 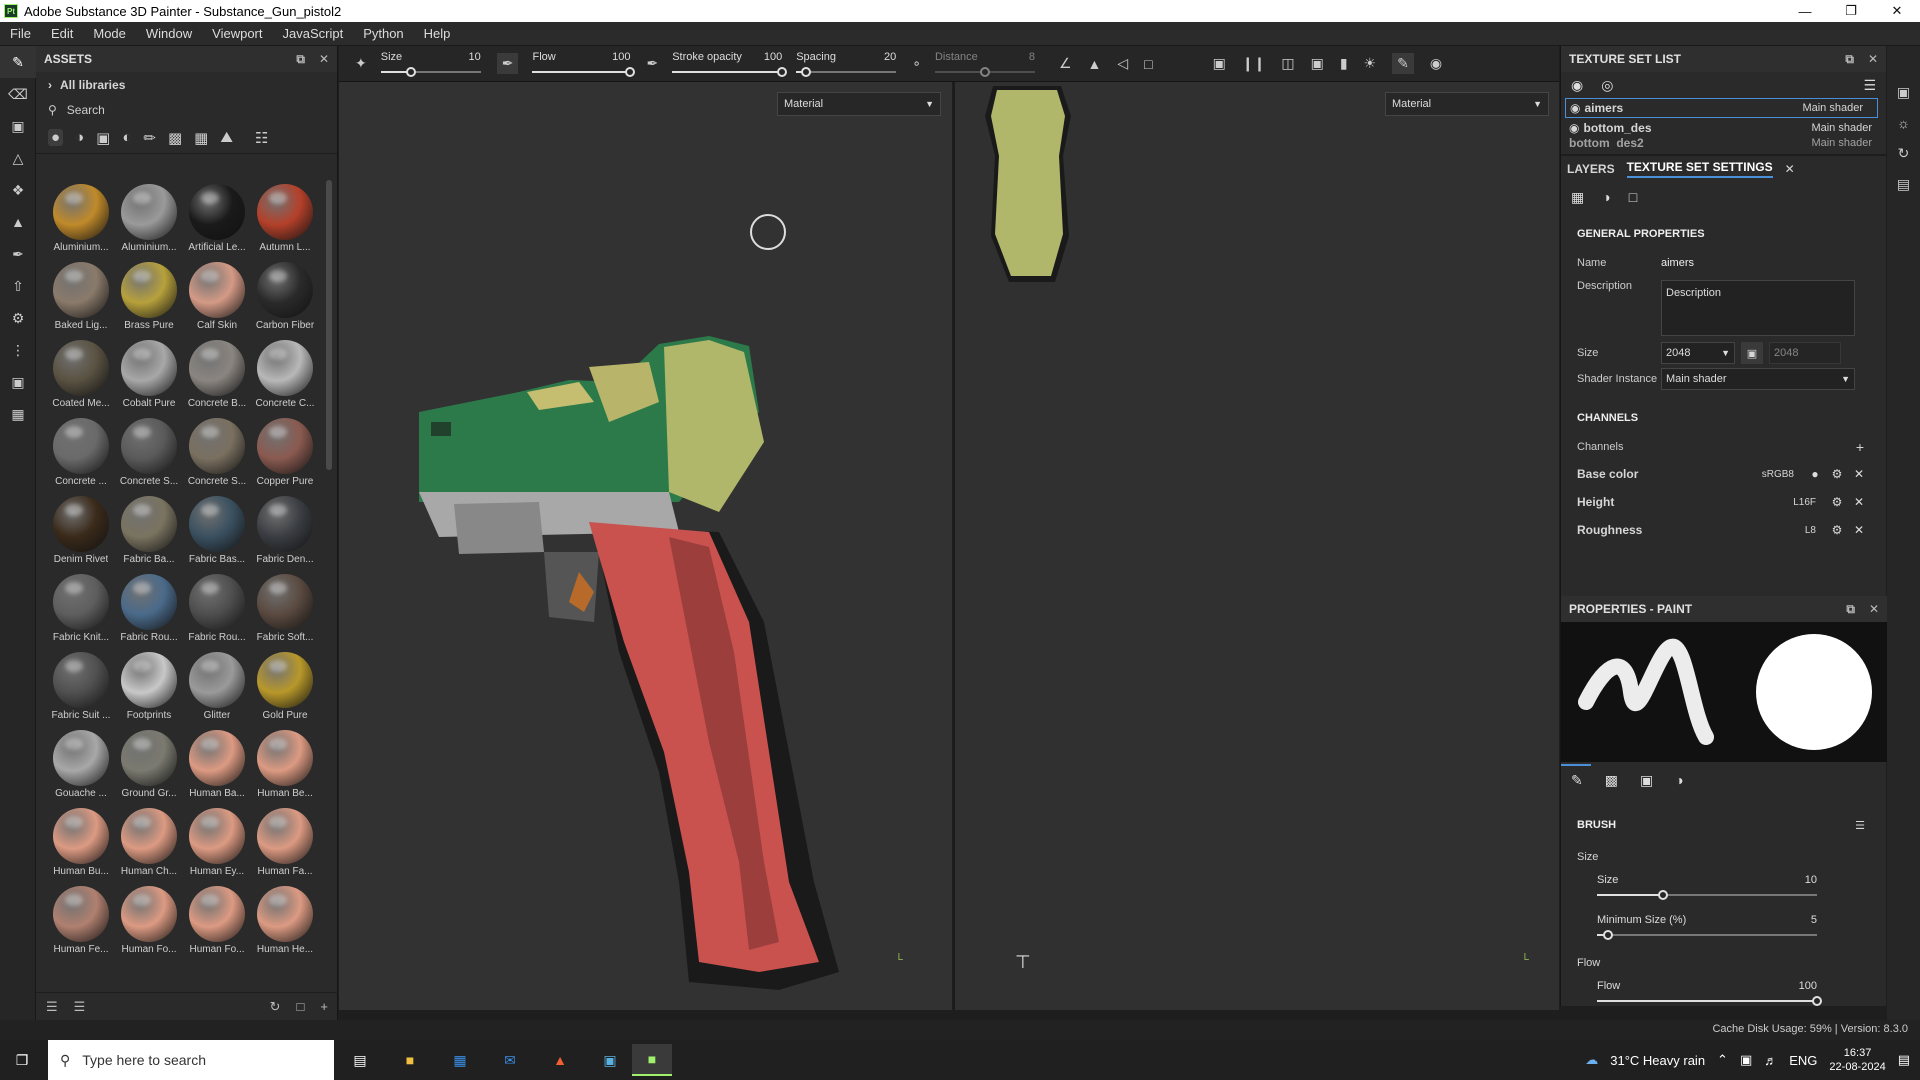 What do you see at coordinates (1663, 895) in the screenshot?
I see `paint-size-knob` at bounding box center [1663, 895].